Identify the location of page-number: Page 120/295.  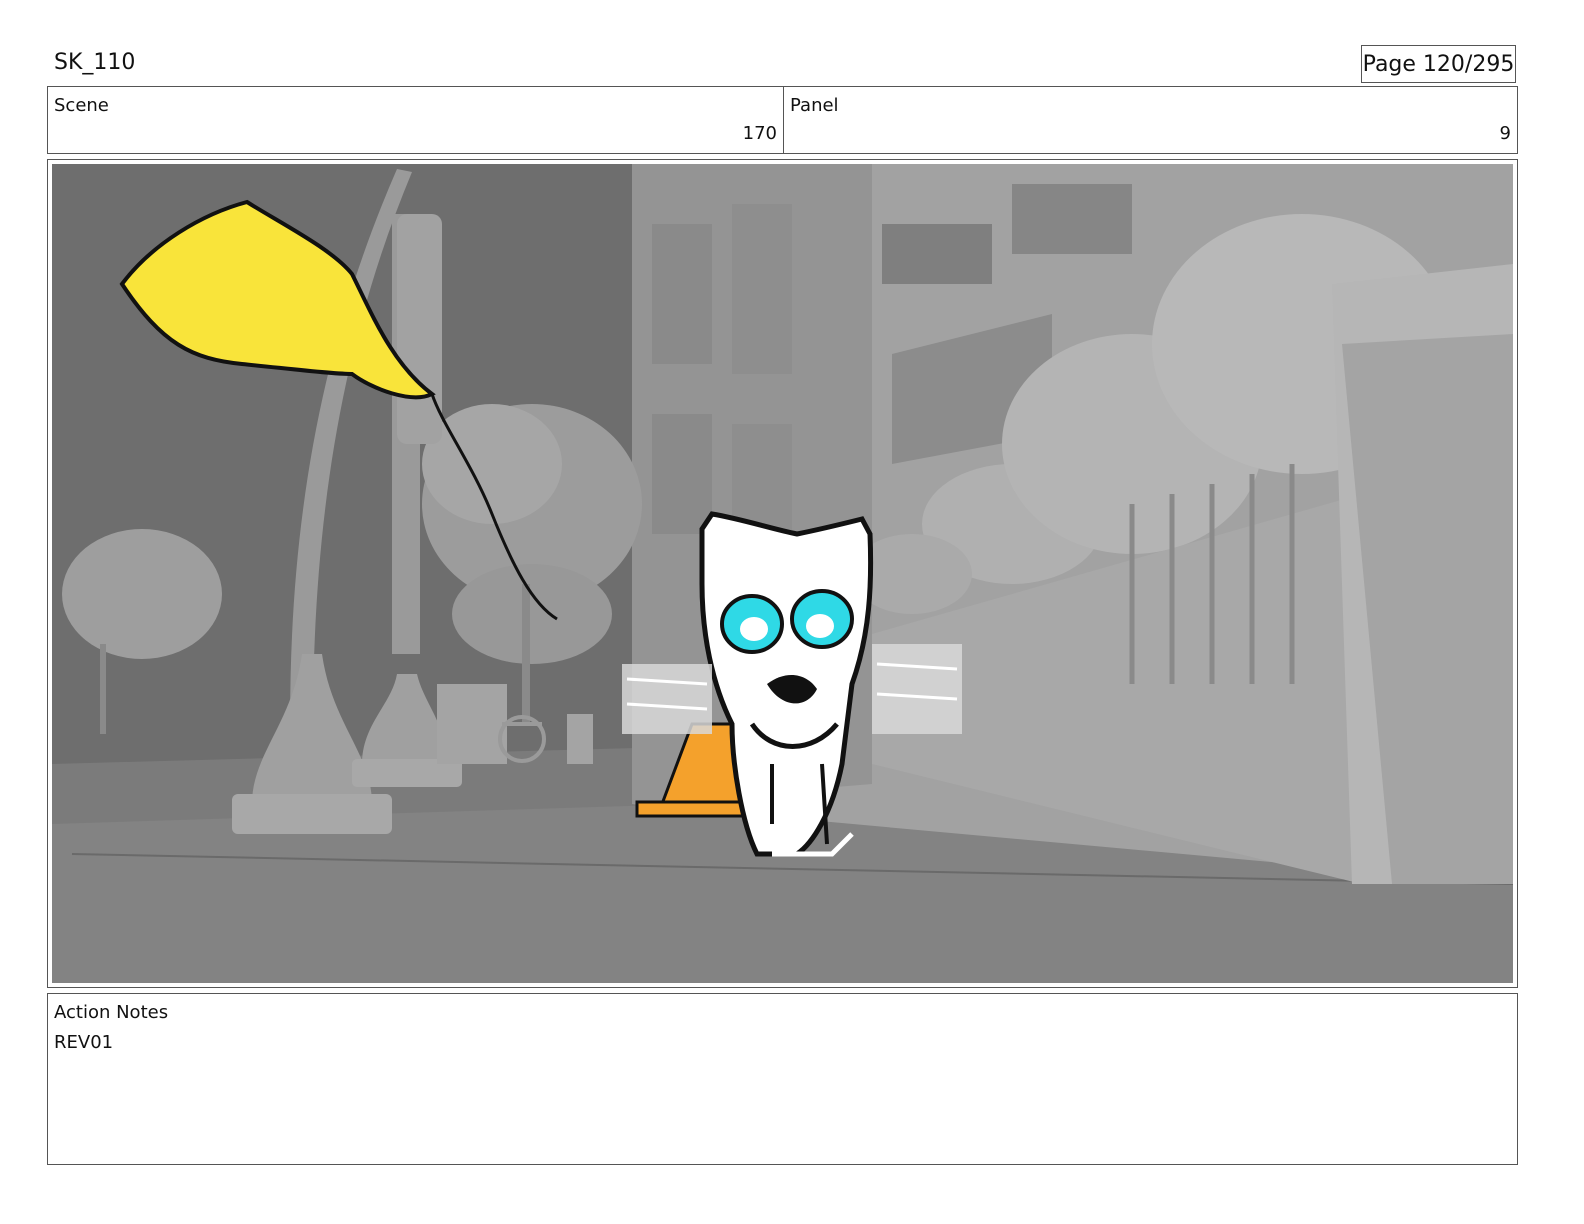
(1438, 64).